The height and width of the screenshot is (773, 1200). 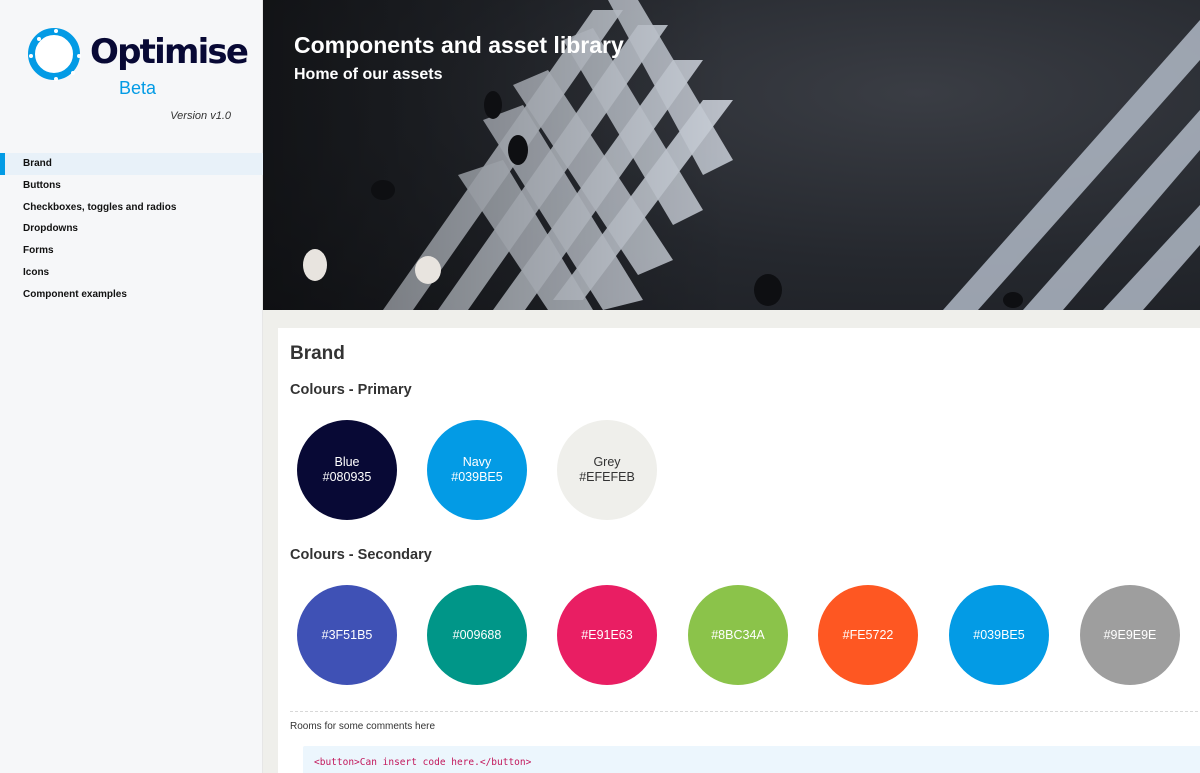 I want to click on sidebar-item-dropdowns: Dropdowns, so click(x=131, y=229).